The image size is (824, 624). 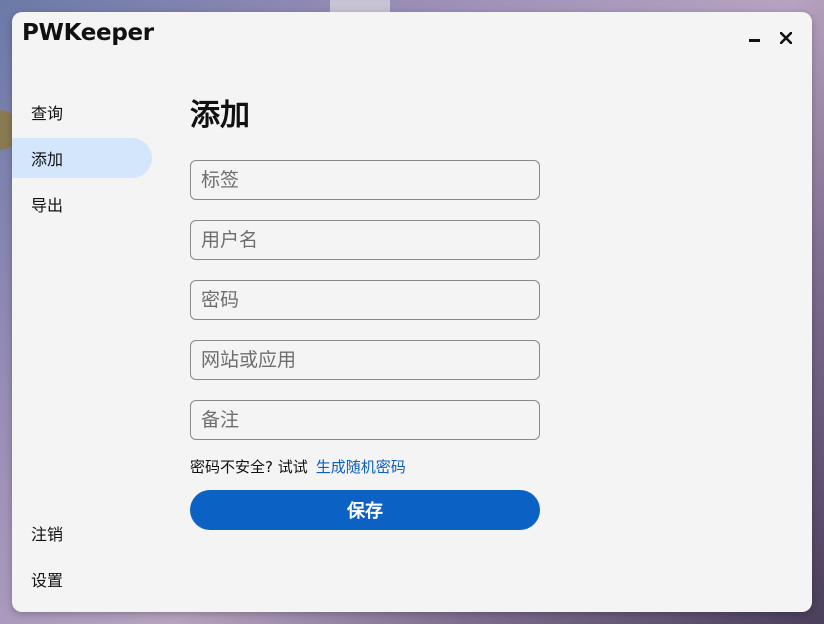 I want to click on sidebar-item-label: 添加, so click(x=47, y=159).